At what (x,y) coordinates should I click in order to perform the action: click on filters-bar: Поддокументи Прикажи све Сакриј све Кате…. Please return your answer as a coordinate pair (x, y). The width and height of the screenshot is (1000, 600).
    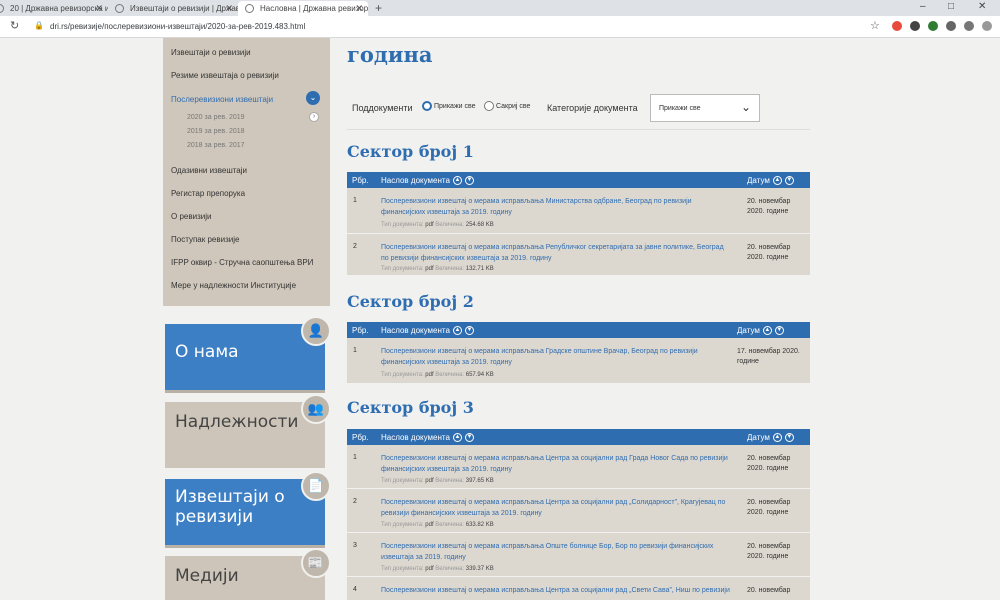
    Looking at the image, I should click on (582, 112).